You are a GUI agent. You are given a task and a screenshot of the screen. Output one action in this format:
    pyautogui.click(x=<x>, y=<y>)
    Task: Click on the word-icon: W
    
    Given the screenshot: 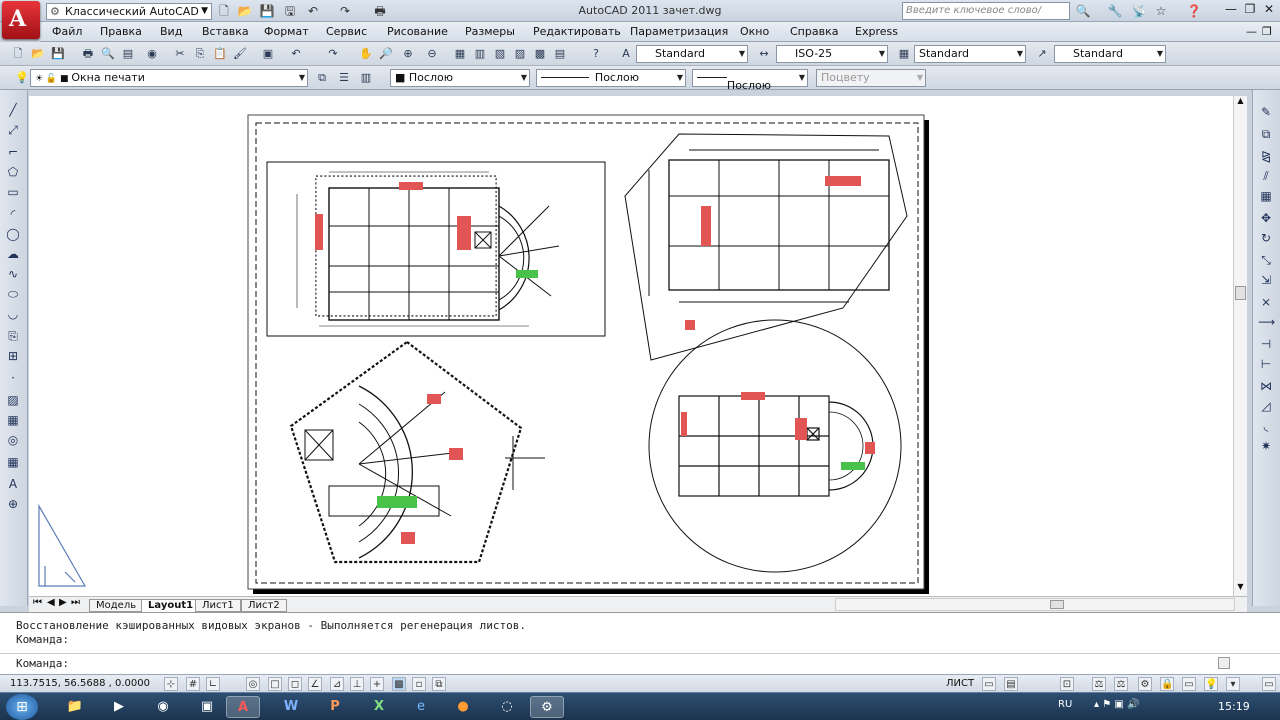 What is the action you would take?
    pyautogui.click(x=291, y=707)
    